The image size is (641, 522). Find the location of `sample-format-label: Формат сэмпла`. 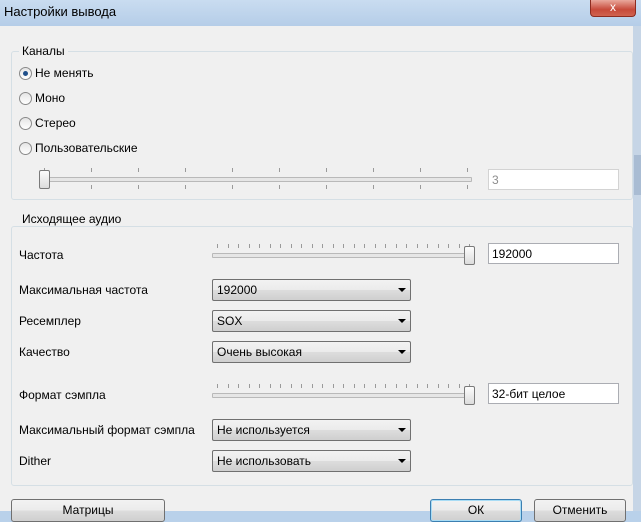

sample-format-label: Формат сэмпла is located at coordinates (62, 395).